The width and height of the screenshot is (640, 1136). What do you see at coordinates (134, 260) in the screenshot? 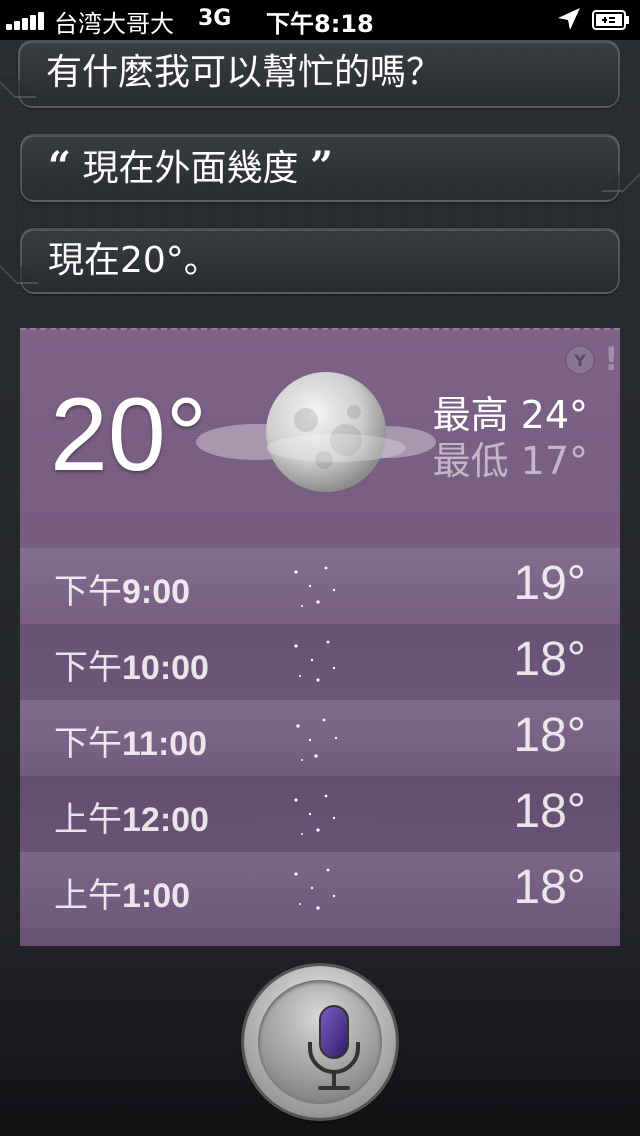
I see `siri-answer-text: 現在20°。` at bounding box center [134, 260].